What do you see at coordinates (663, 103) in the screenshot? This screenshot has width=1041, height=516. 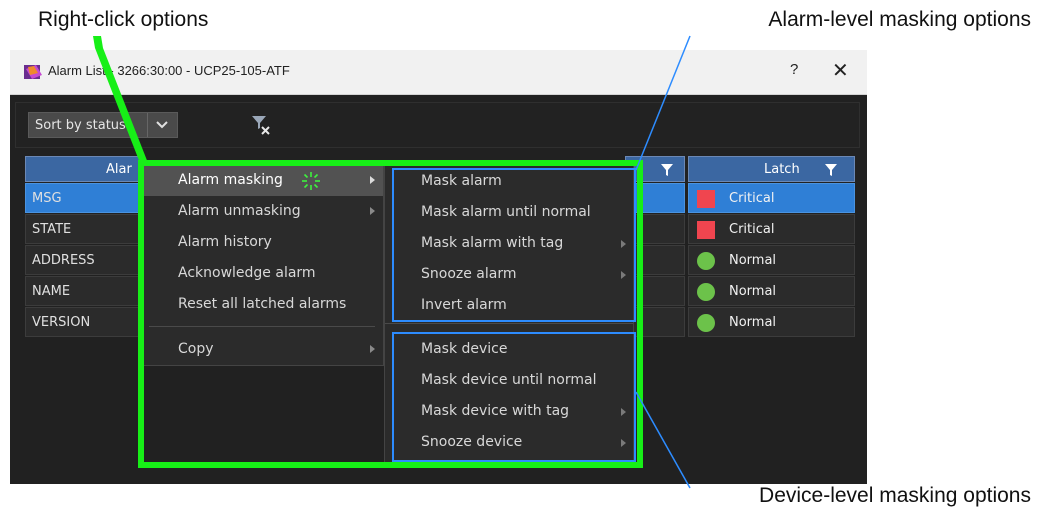 I see `alarm-level-leader` at bounding box center [663, 103].